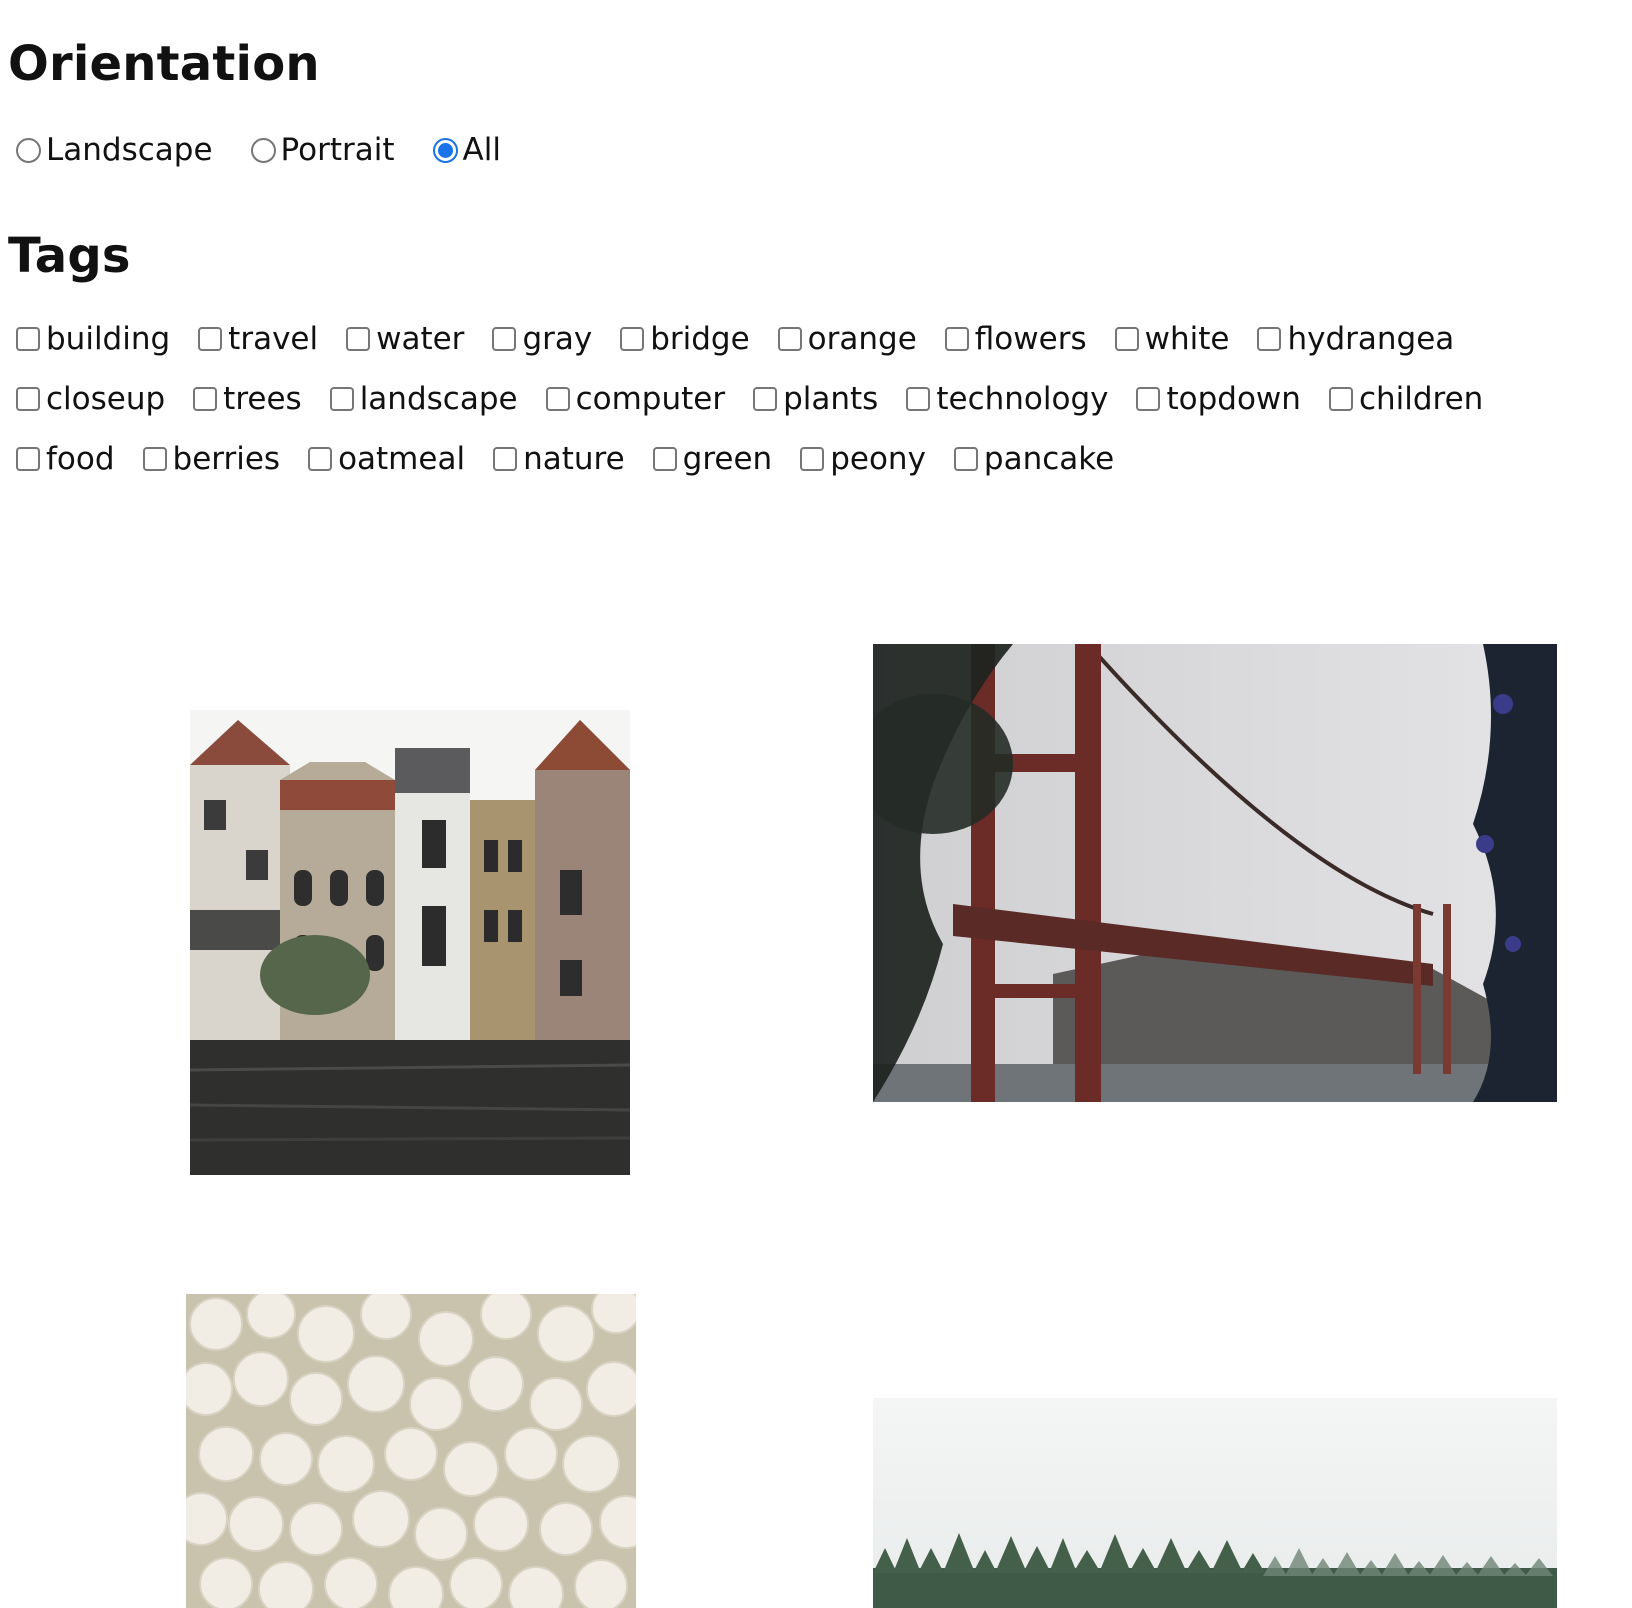 This screenshot has height=1608, width=1632. What do you see at coordinates (69, 256) in the screenshot?
I see `tags-heading: Tags` at bounding box center [69, 256].